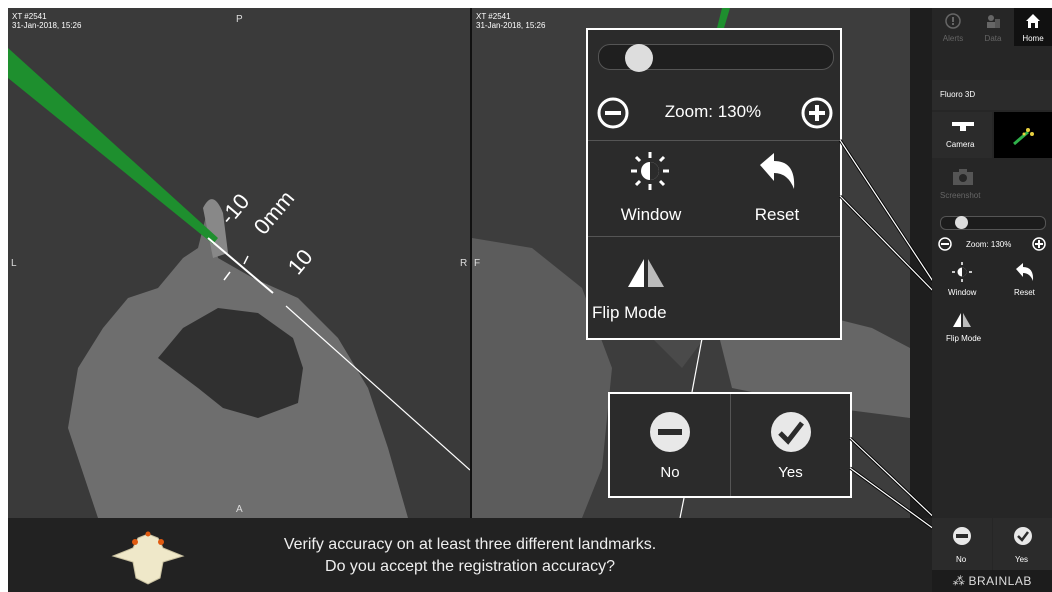  What do you see at coordinates (992, 95) in the screenshot?
I see `fluoro-3d-item: Fluoro 3D` at bounding box center [992, 95].